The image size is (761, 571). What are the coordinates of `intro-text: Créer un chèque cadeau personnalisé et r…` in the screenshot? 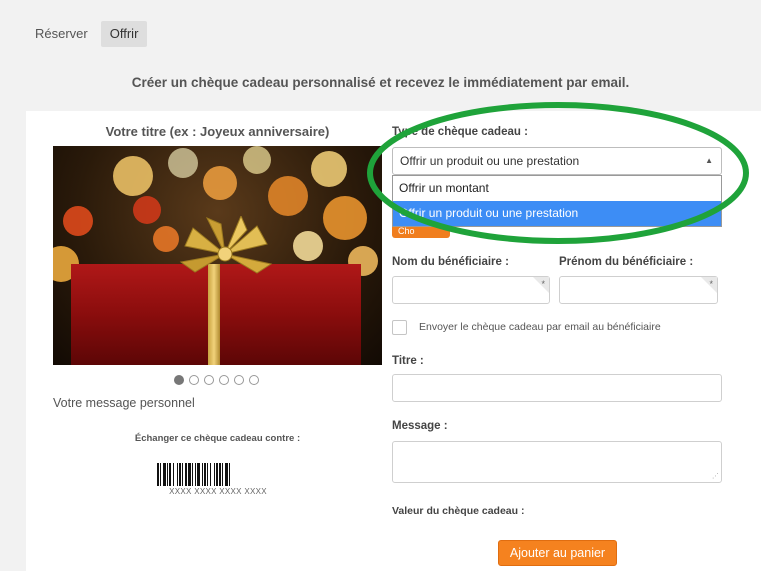 It's located at (380, 82).